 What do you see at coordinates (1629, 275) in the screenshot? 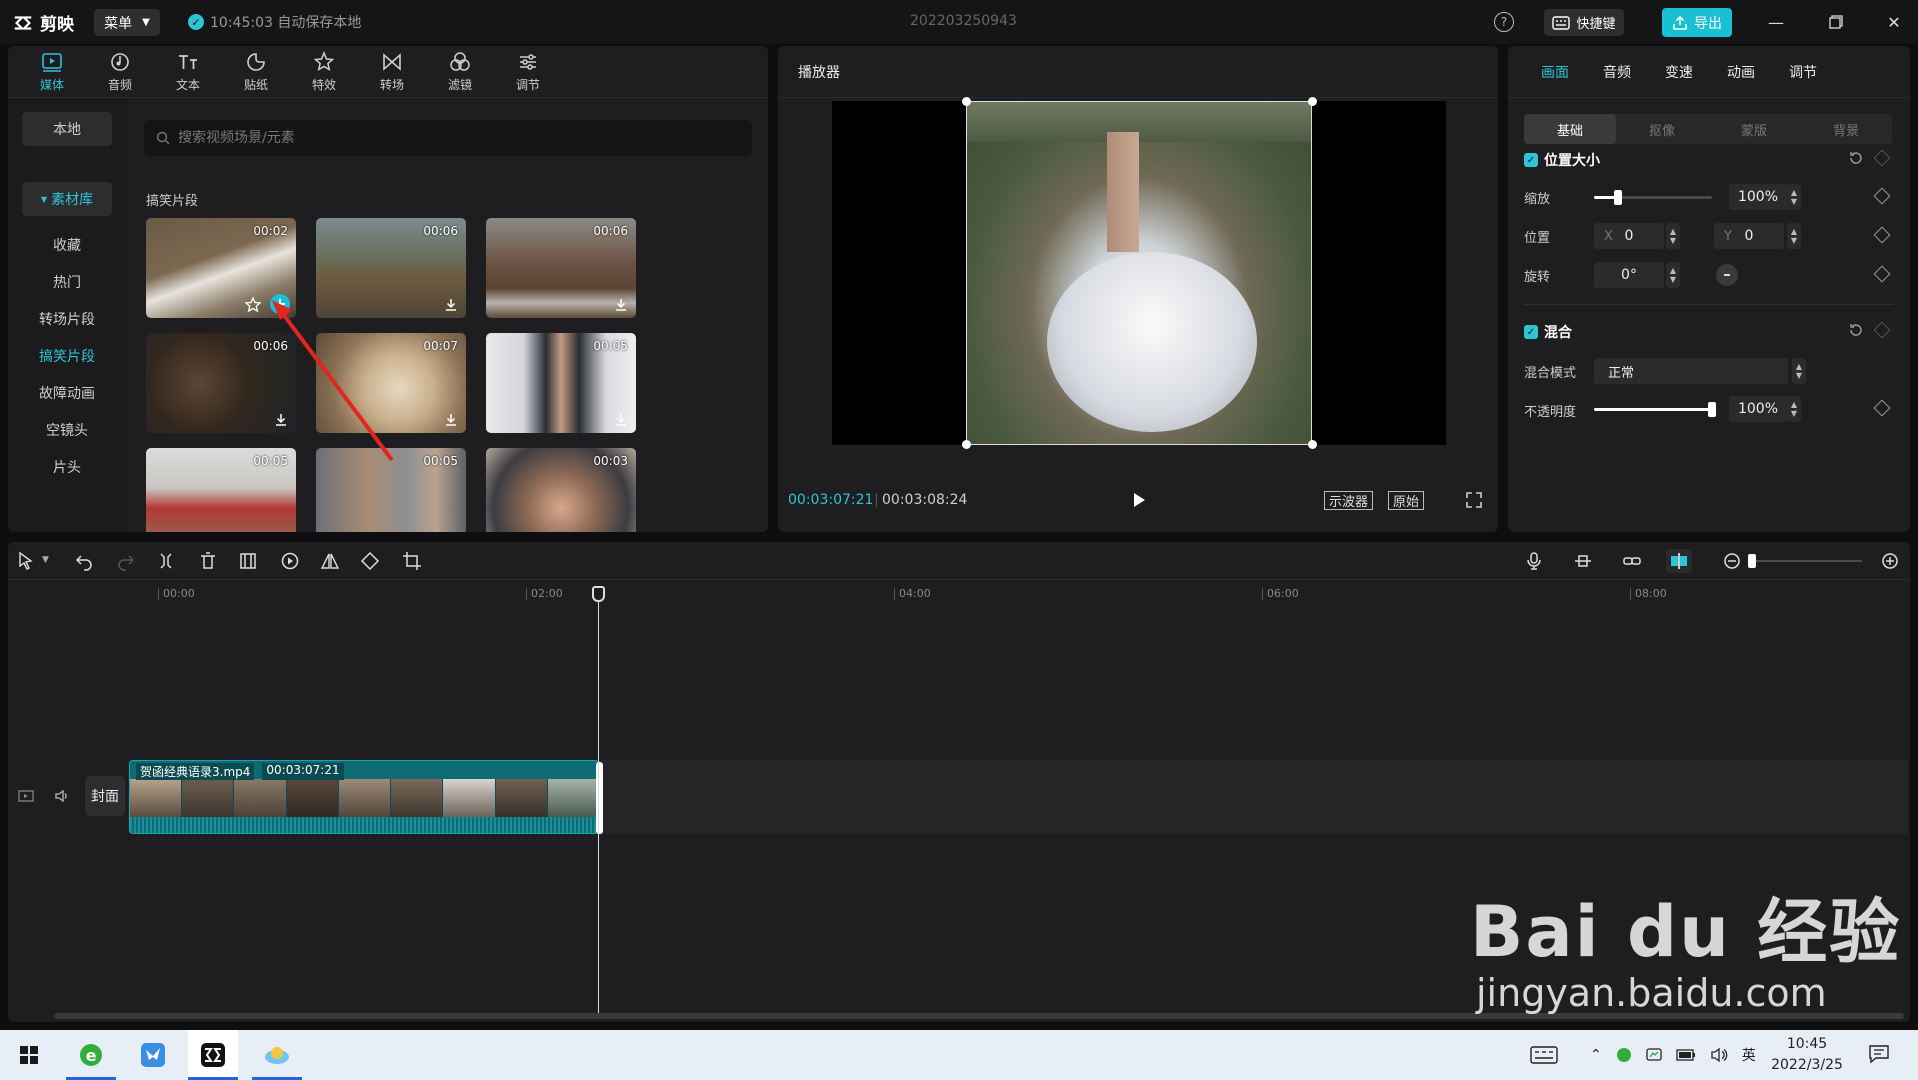
I see `rotation-input: 0°` at bounding box center [1629, 275].